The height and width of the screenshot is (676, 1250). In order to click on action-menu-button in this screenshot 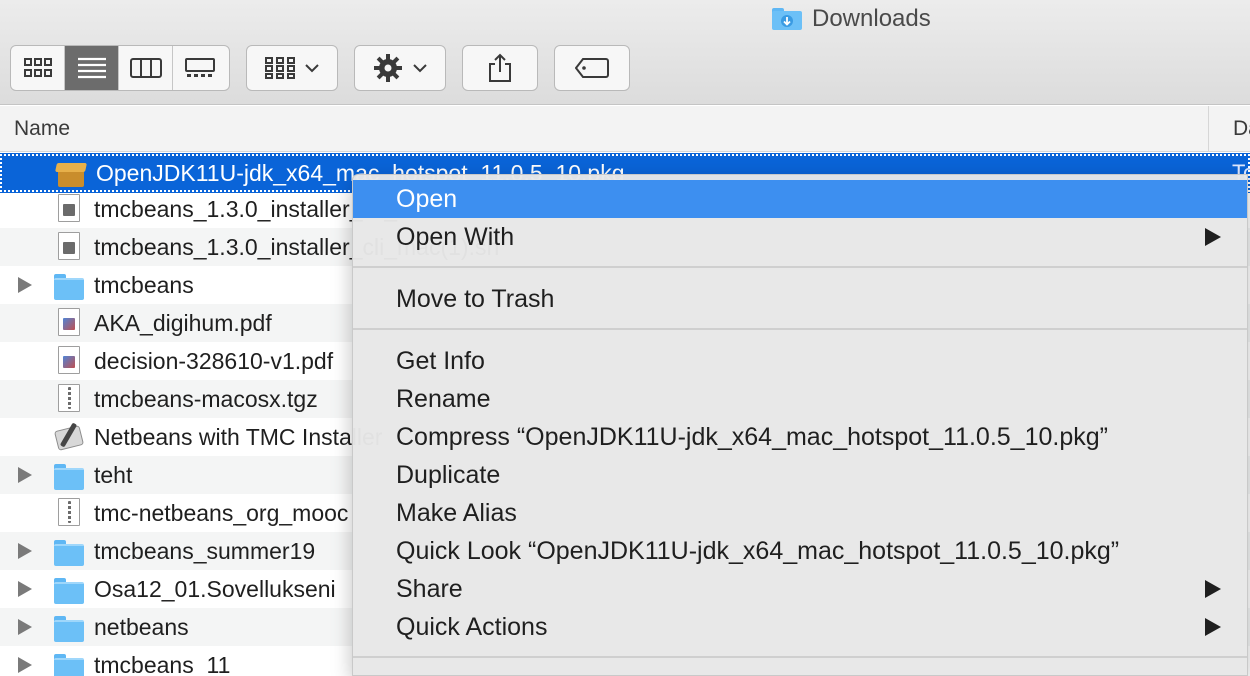, I will do `click(400, 68)`.